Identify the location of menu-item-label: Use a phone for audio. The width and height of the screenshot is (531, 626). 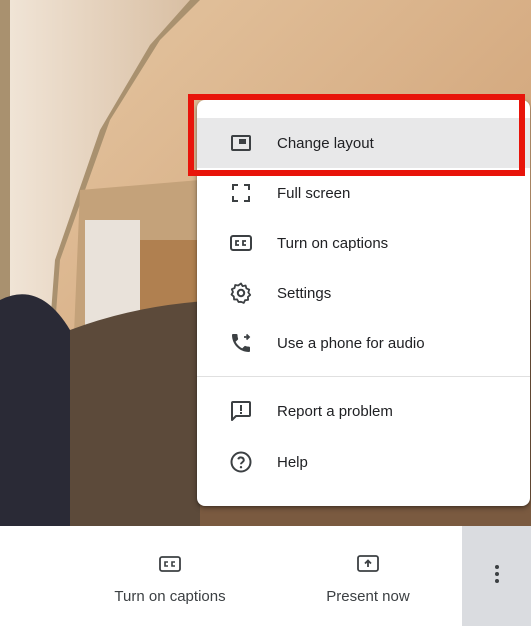
(351, 343).